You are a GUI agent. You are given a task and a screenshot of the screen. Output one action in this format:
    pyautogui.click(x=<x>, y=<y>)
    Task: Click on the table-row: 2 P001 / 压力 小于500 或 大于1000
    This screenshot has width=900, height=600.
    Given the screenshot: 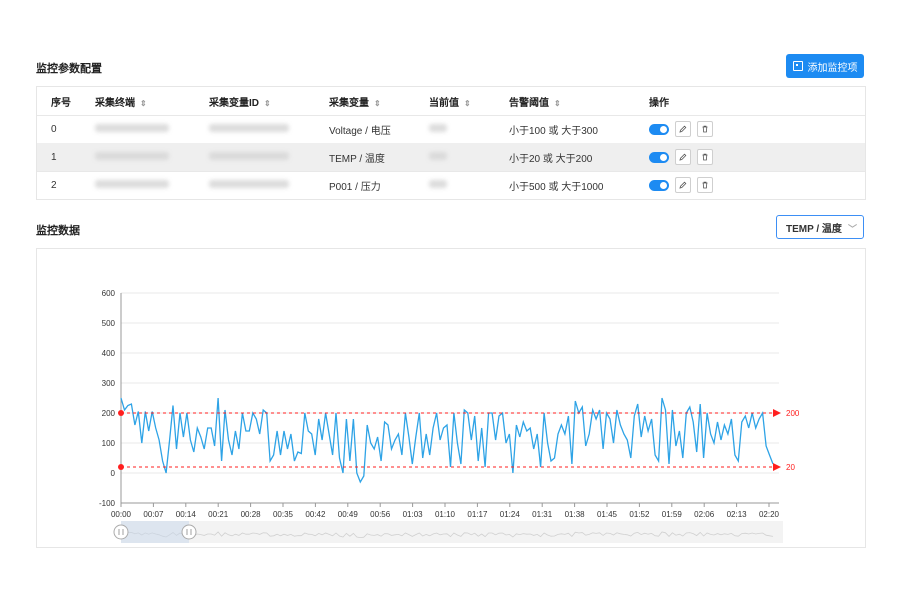 What is the action you would take?
    pyautogui.click(x=451, y=185)
    